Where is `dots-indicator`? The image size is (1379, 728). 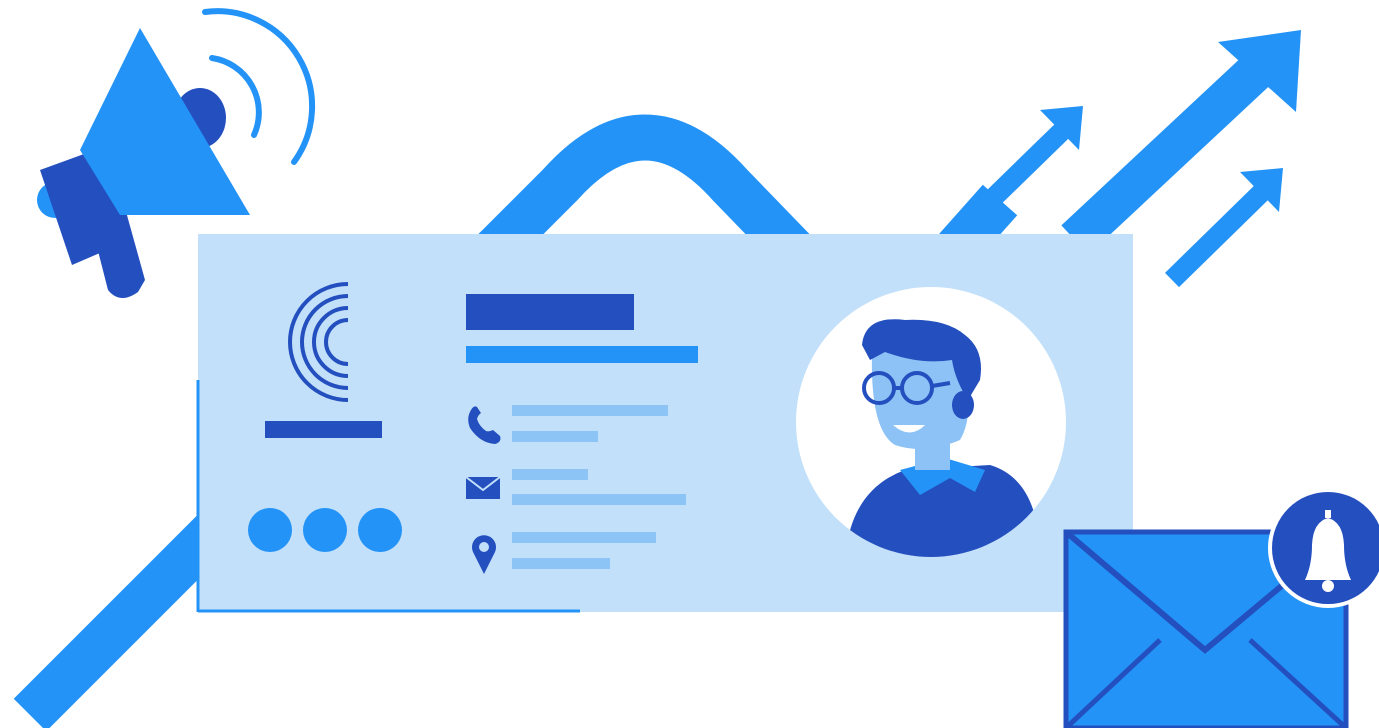 dots-indicator is located at coordinates (325, 530).